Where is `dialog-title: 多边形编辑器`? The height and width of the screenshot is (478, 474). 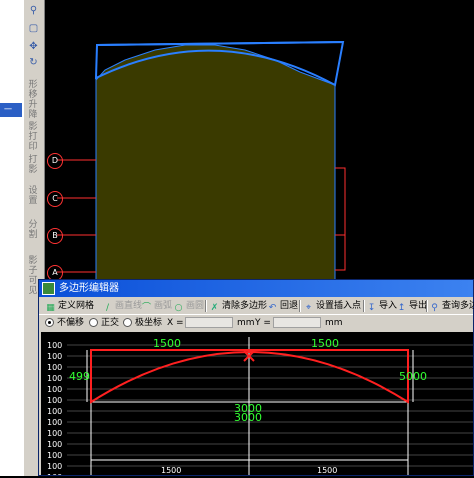
dialog-title: 多边形编辑器 is located at coordinates (89, 288).